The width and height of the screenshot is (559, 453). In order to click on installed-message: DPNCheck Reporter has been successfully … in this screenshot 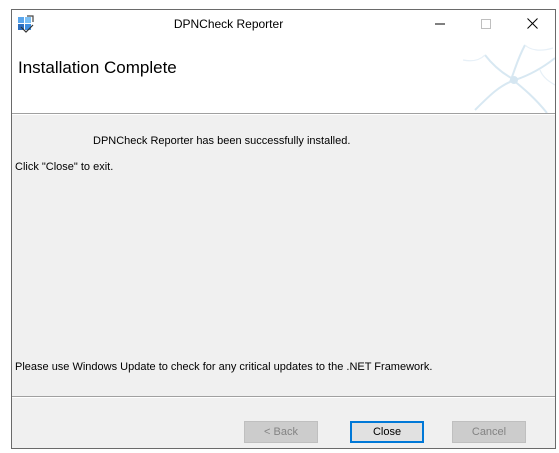, I will do `click(222, 141)`.